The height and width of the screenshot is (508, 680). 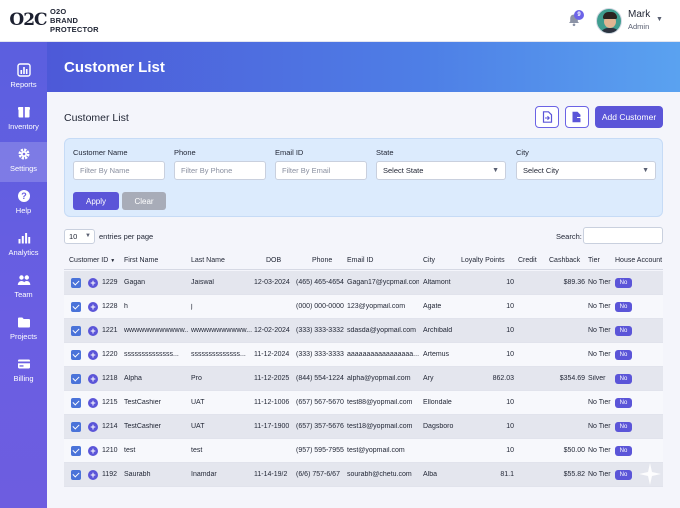 What do you see at coordinates (659, 19) in the screenshot?
I see `chevron-down-icon: ▼` at bounding box center [659, 19].